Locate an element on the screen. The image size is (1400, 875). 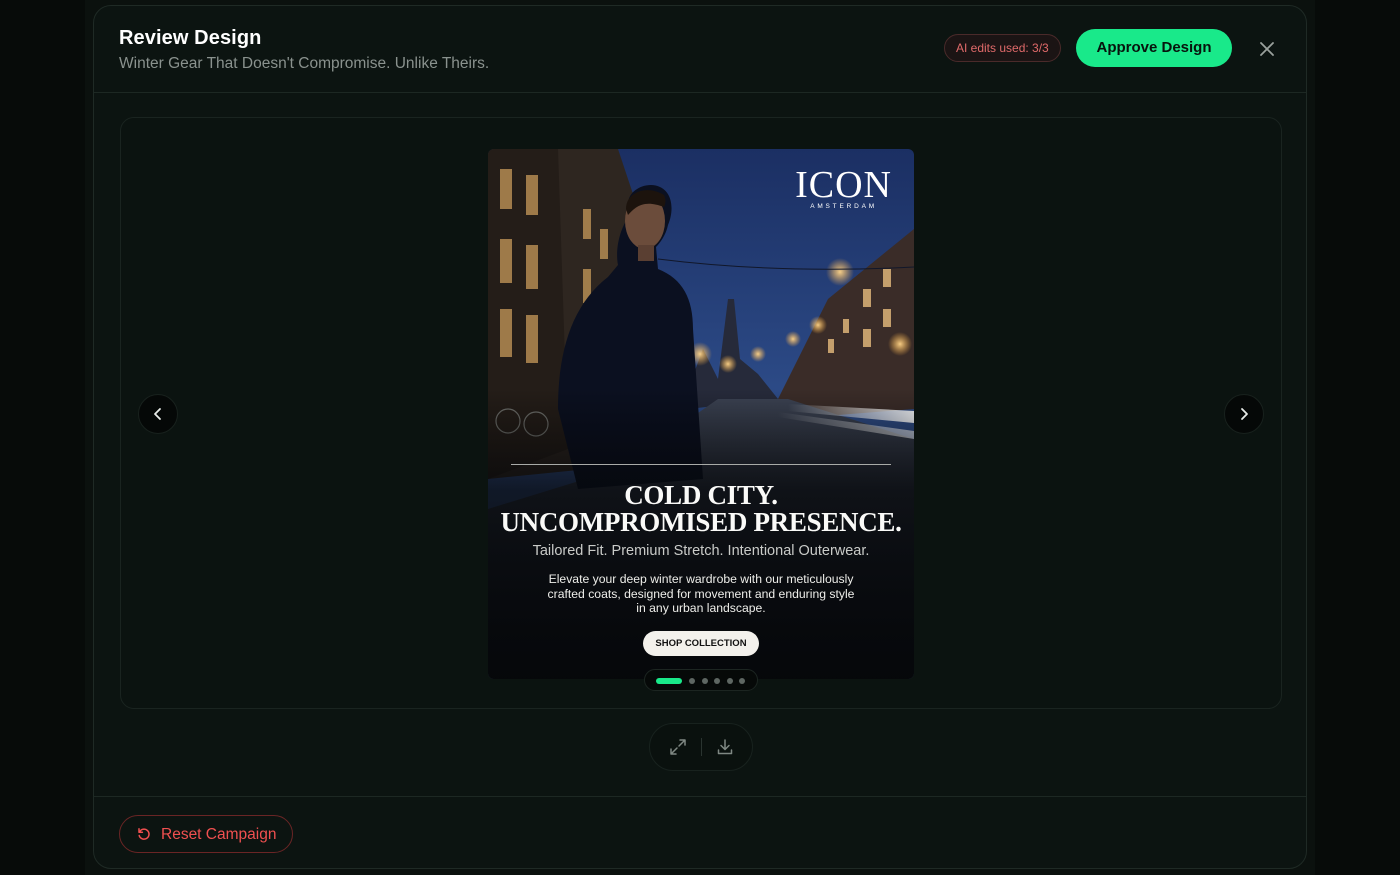
chevron-left-icon is located at coordinates (157, 414).